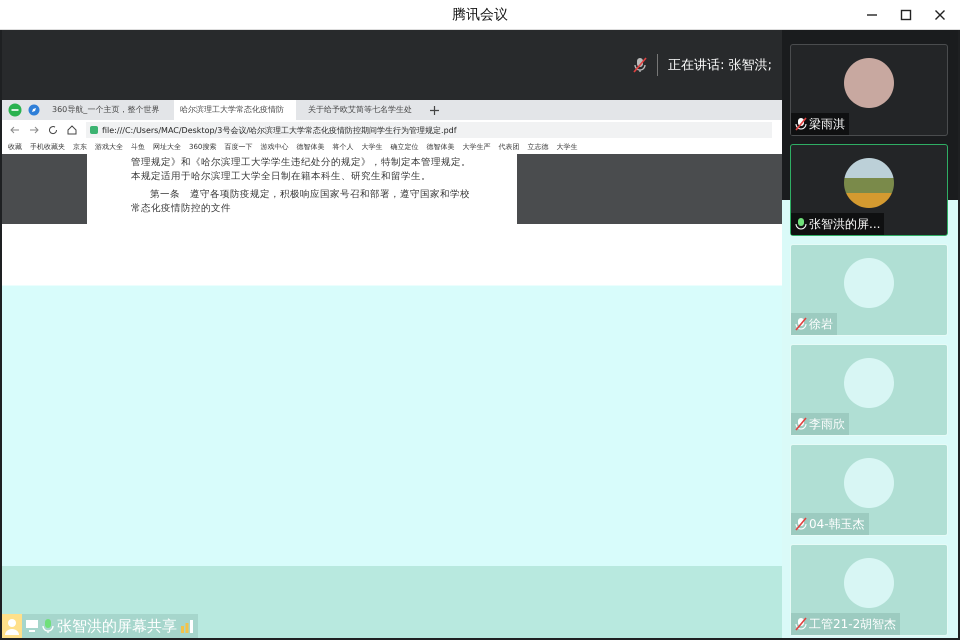 Image resolution: width=960 pixels, height=640 pixels. What do you see at coordinates (940, 15) in the screenshot?
I see `close-icon` at bounding box center [940, 15].